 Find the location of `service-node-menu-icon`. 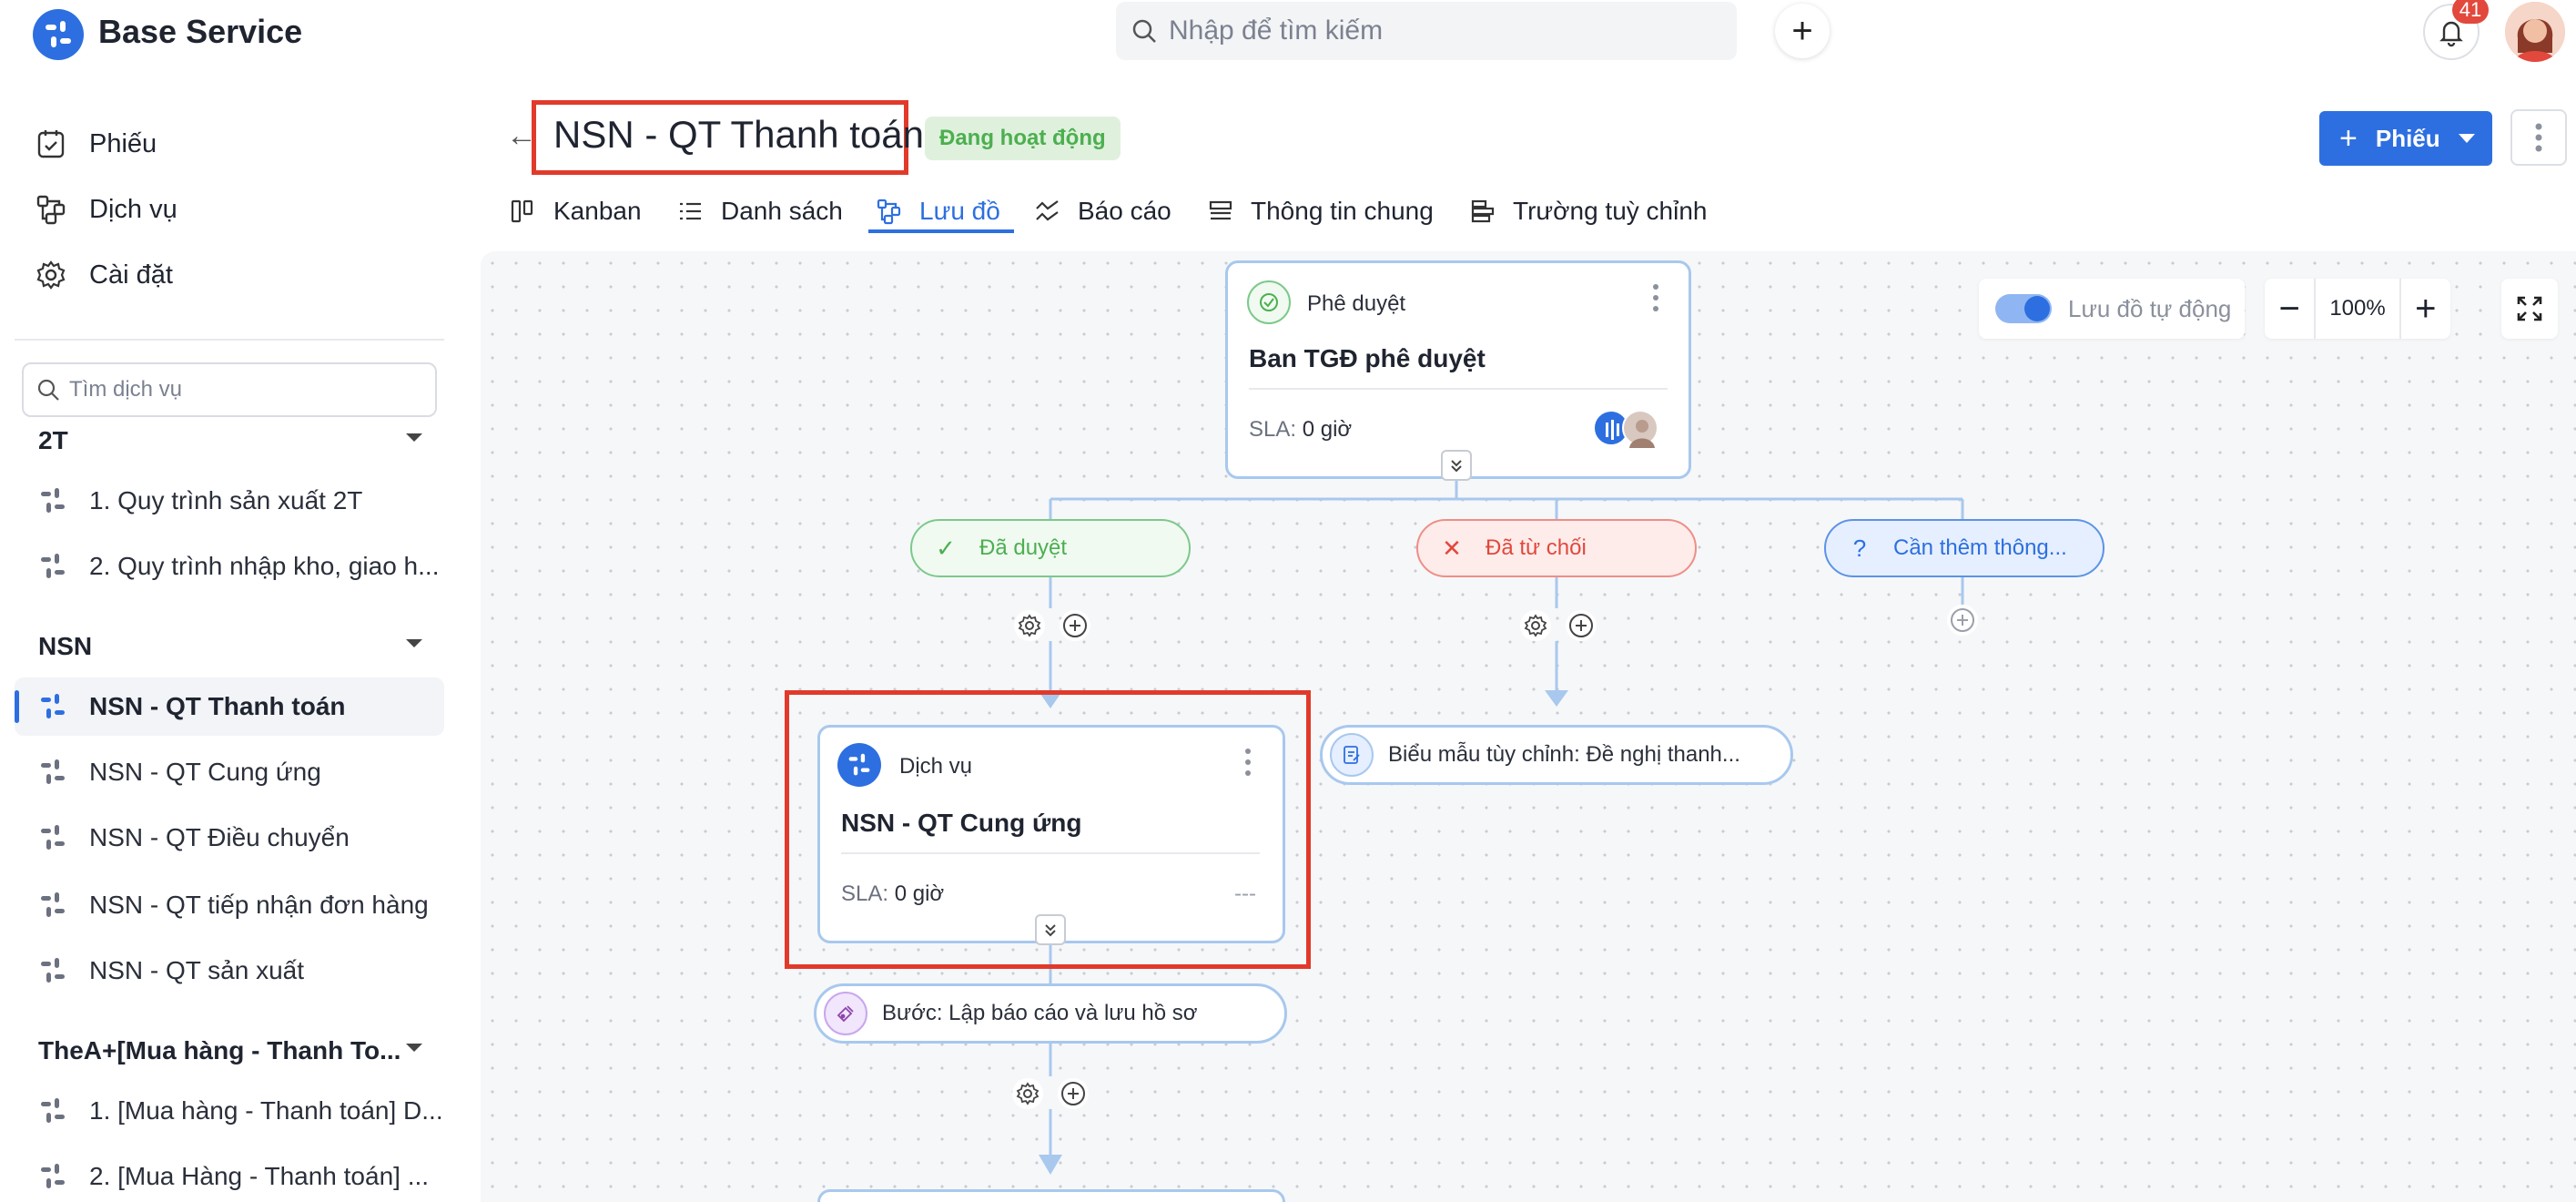

service-node-menu-icon is located at coordinates (1249, 765).